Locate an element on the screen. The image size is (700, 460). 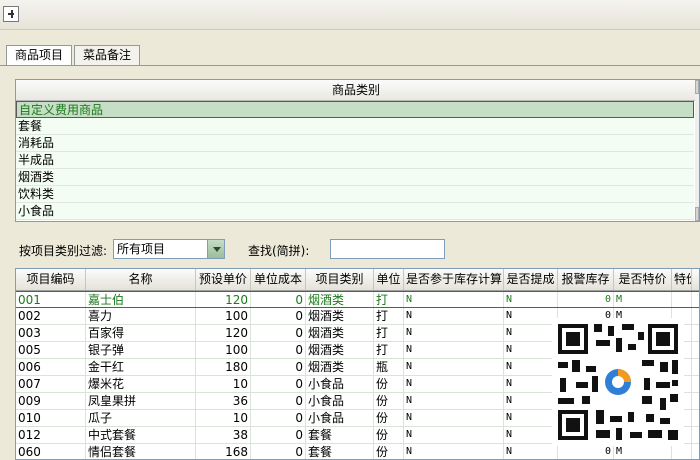
category-scrollbar is located at coordinates (697, 150).